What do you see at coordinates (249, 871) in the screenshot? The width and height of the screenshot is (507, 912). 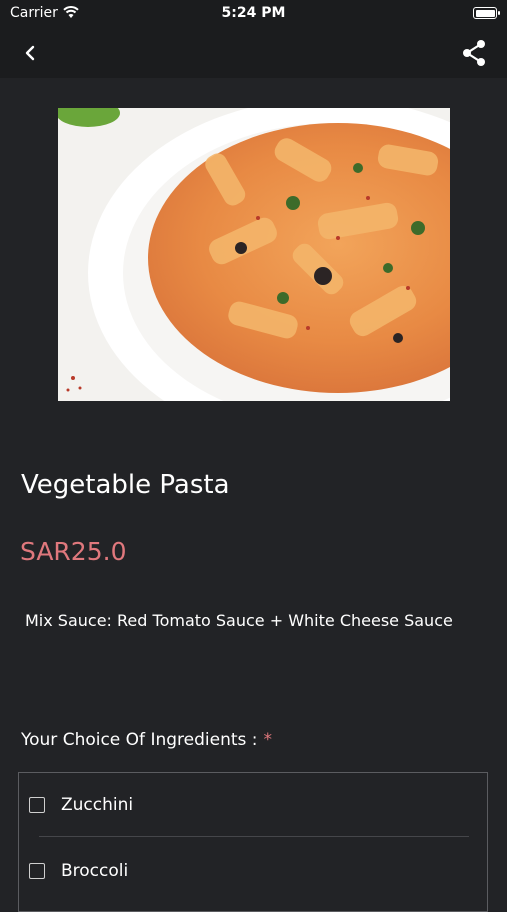 I see `ingredient-option-broccoli: Broccoli` at bounding box center [249, 871].